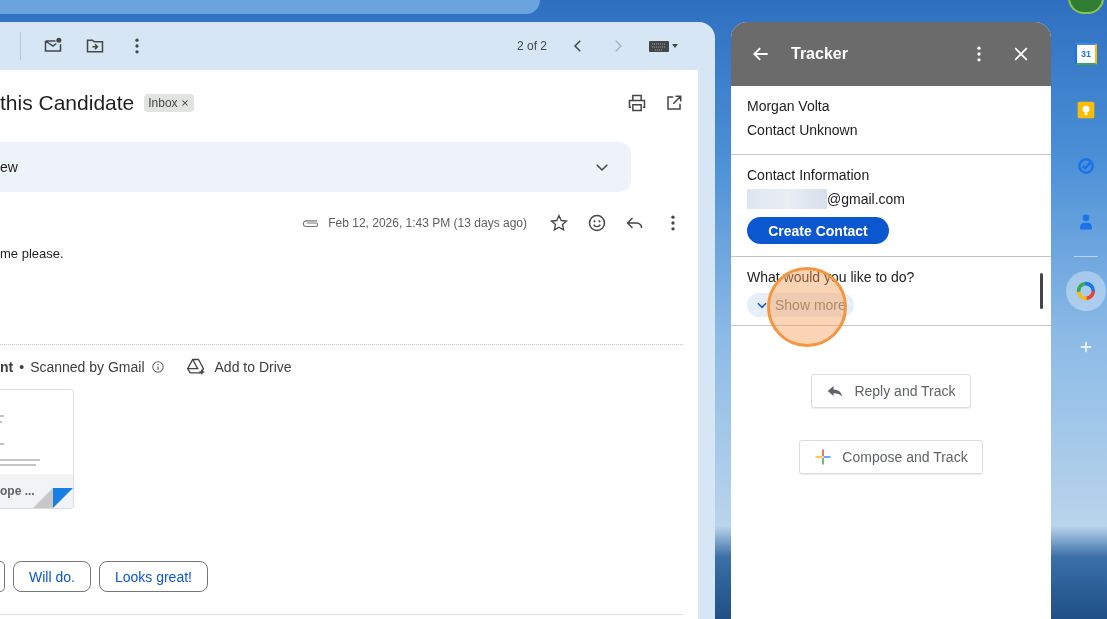 Image resolution: width=1107 pixels, height=619 pixels. I want to click on open-in-new-icon, so click(674, 103).